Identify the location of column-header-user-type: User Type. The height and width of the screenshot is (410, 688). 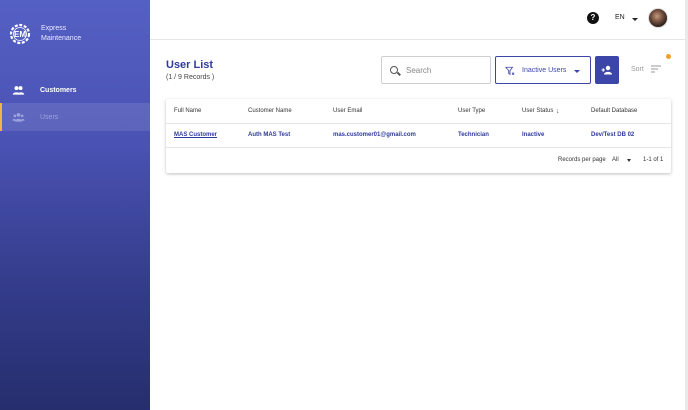
(471, 111).